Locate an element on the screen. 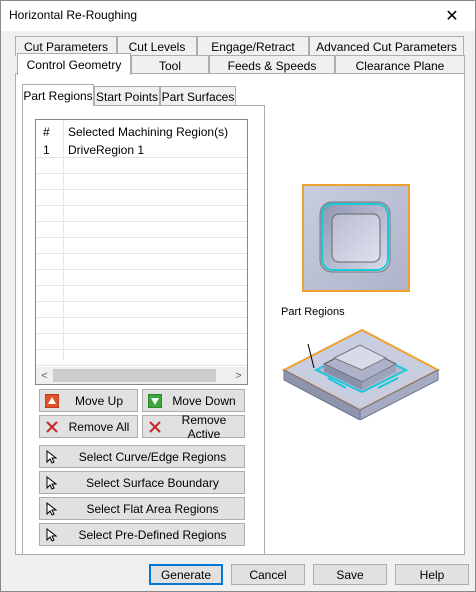 This screenshot has height=592, width=476. select-curve-label: Select Curve/Edge Regions is located at coordinates (152, 456).